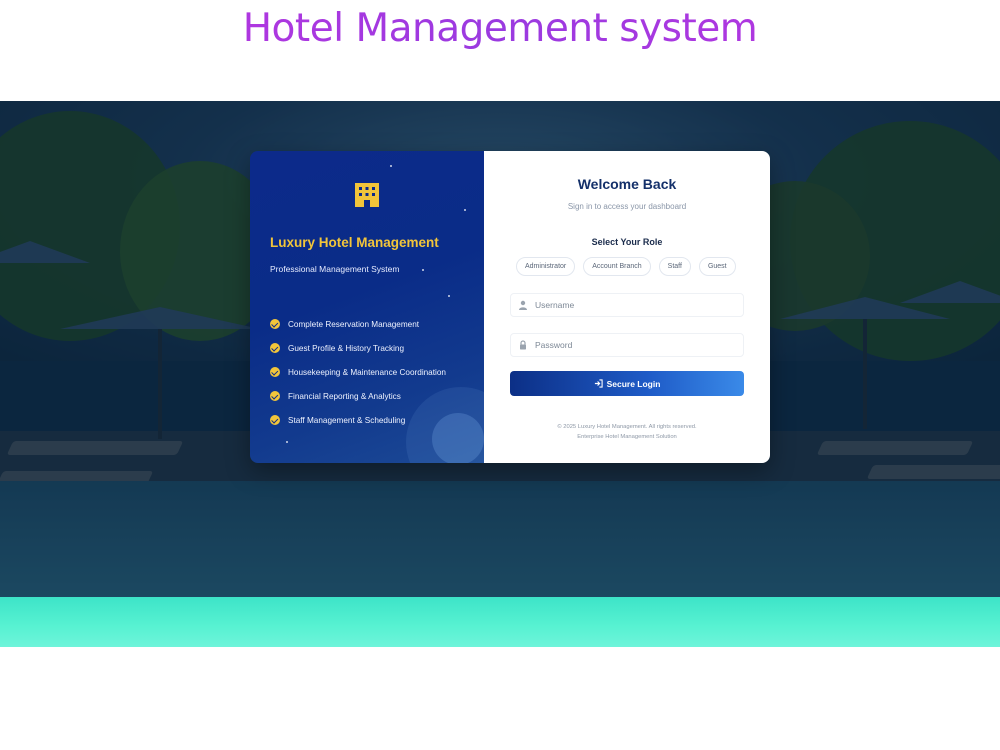 The width and height of the screenshot is (1000, 750). Describe the element at coordinates (344, 396) in the screenshot. I see `feature-text: Financial Reporting & Analytics` at that location.